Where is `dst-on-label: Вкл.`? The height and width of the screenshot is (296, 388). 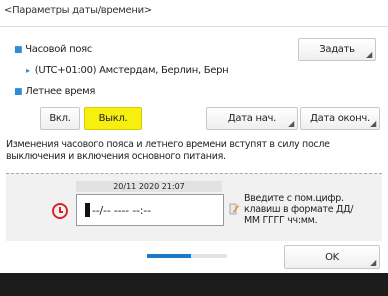
dst-on-label: Вкл. is located at coordinates (60, 118).